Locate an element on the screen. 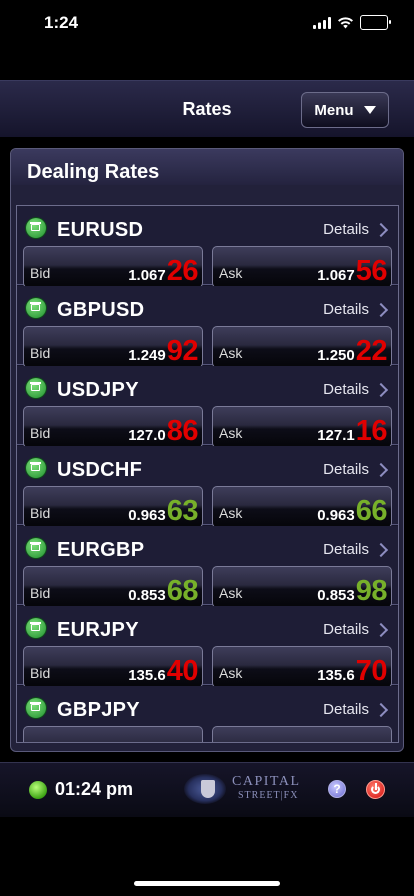  ask-pips: 16 is located at coordinates (371, 431).